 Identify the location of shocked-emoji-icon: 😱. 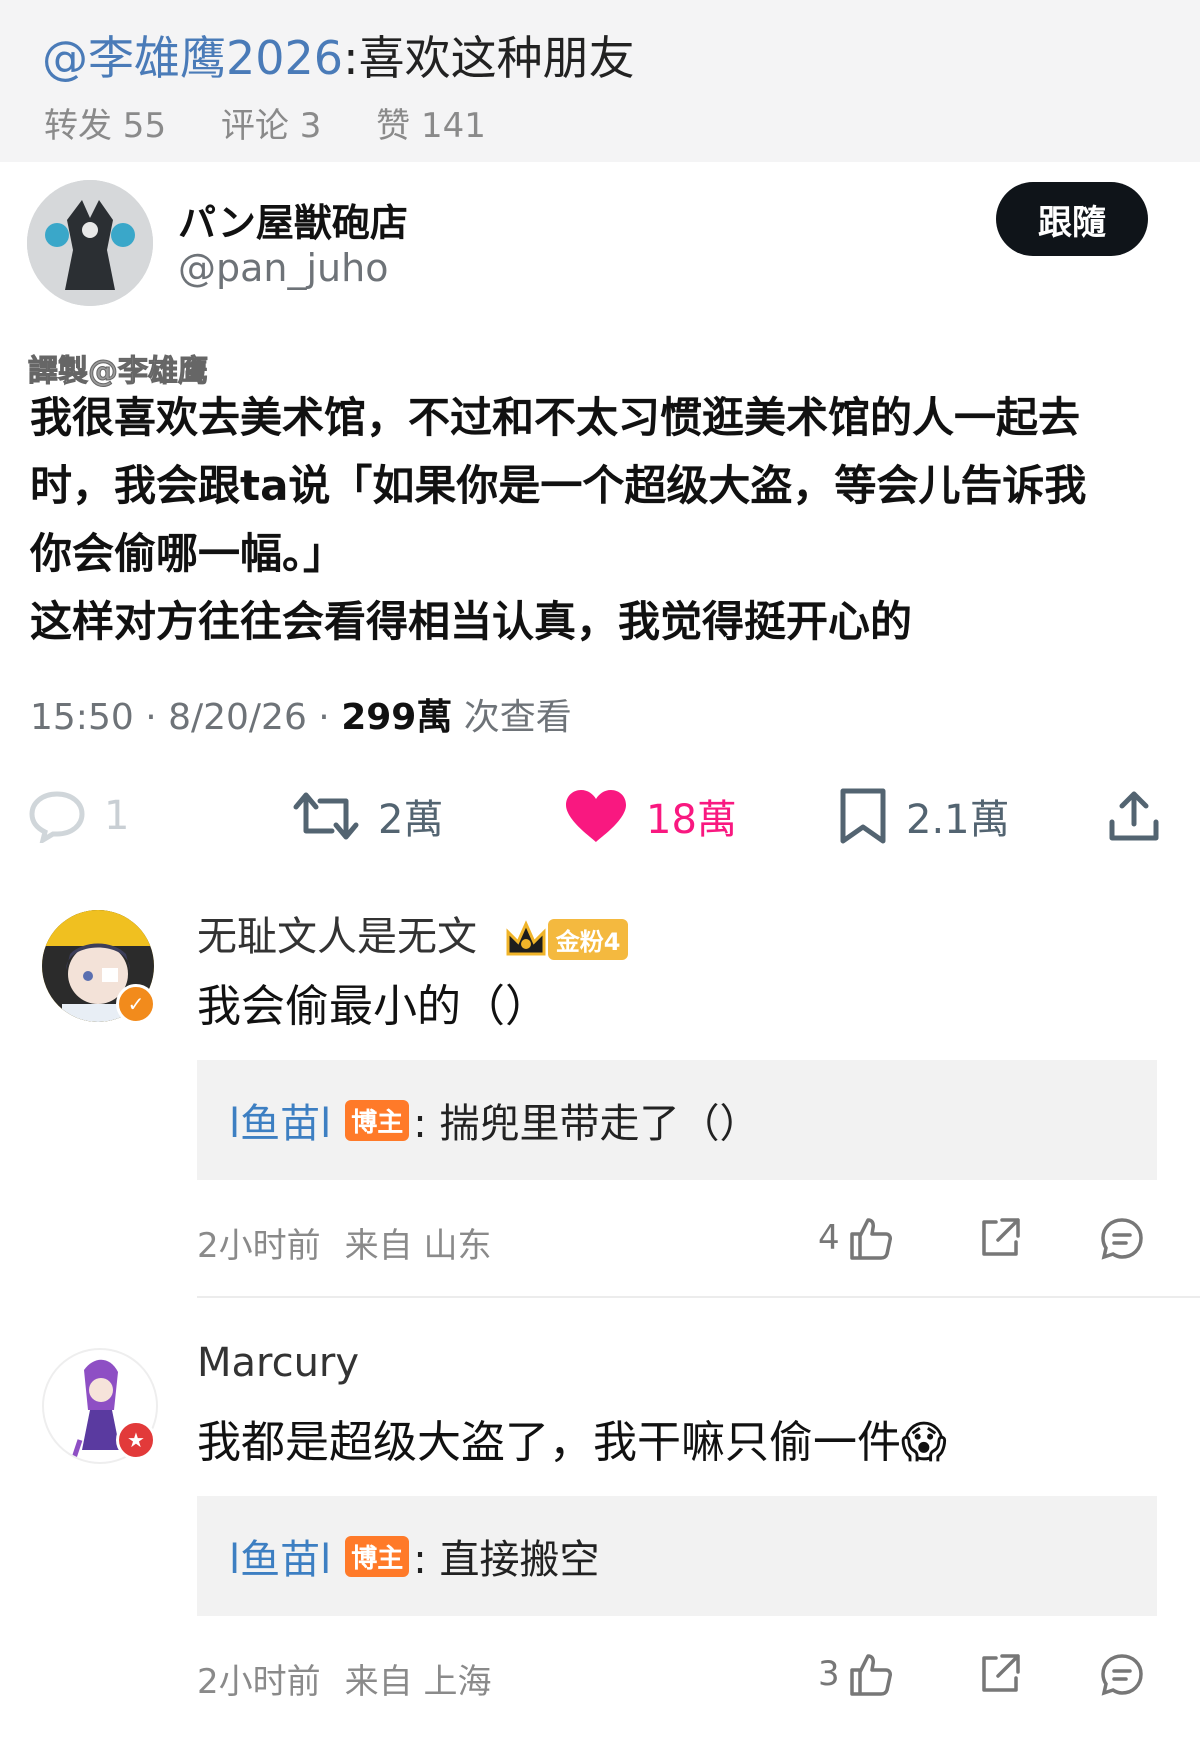
(924, 1442).